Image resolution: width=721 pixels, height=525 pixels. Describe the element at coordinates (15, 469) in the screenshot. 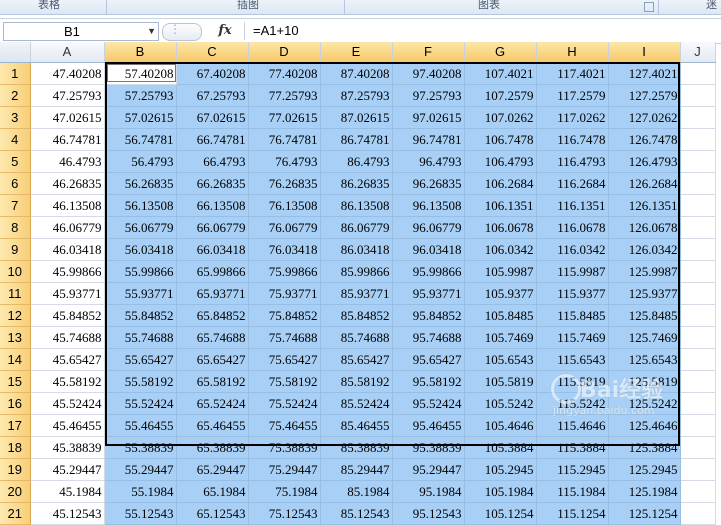

I see `row-header: 19` at that location.